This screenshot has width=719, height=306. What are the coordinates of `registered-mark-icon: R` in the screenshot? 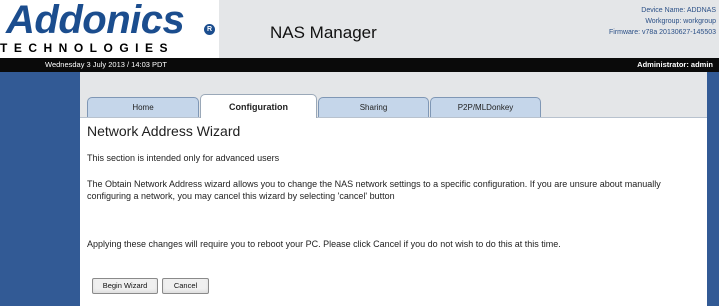 It's located at (209, 29).